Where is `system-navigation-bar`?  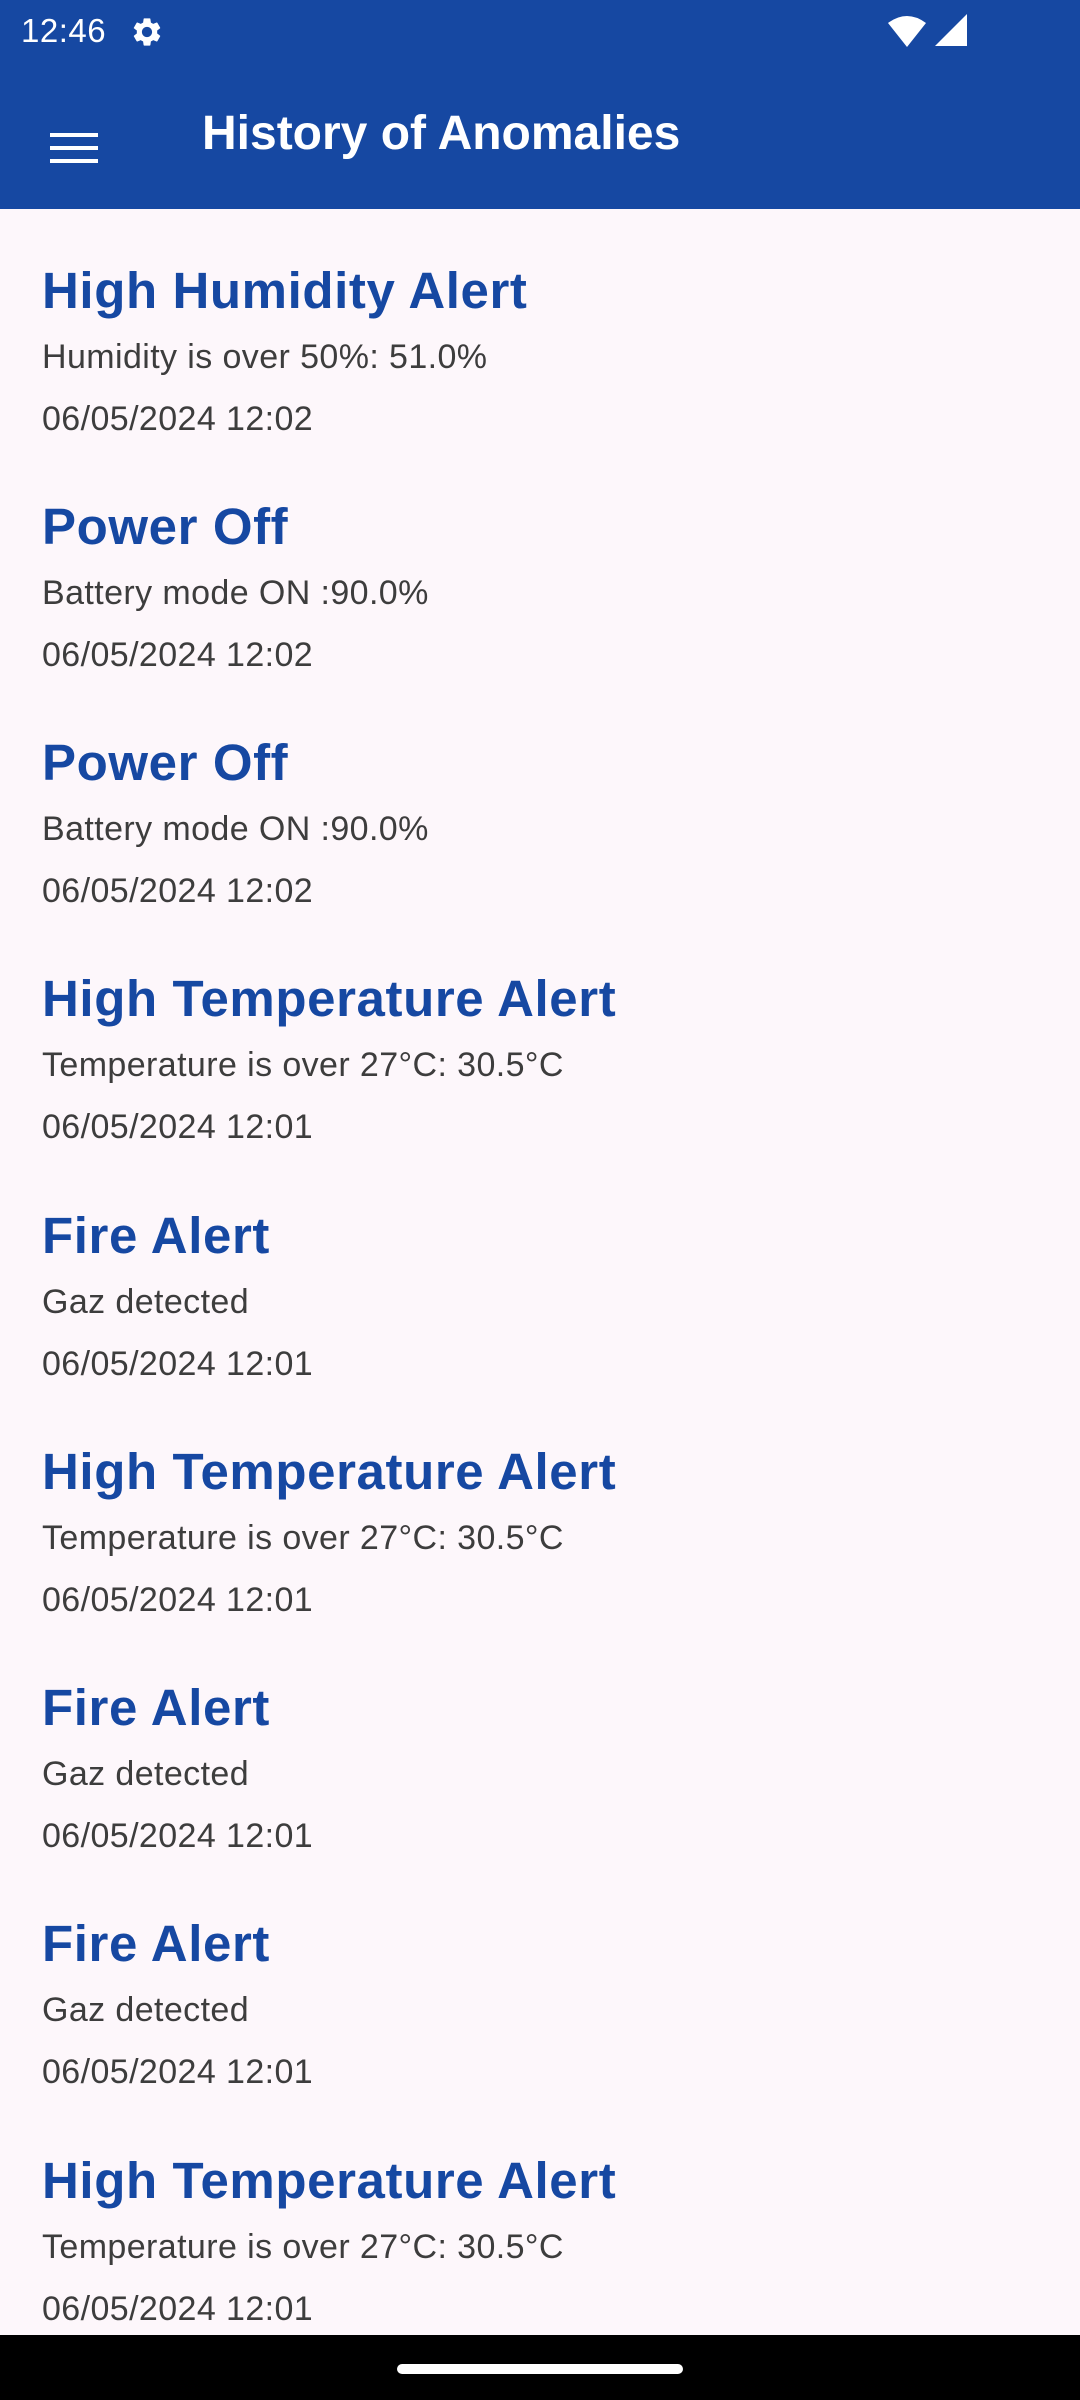
system-navigation-bar is located at coordinates (540, 2367).